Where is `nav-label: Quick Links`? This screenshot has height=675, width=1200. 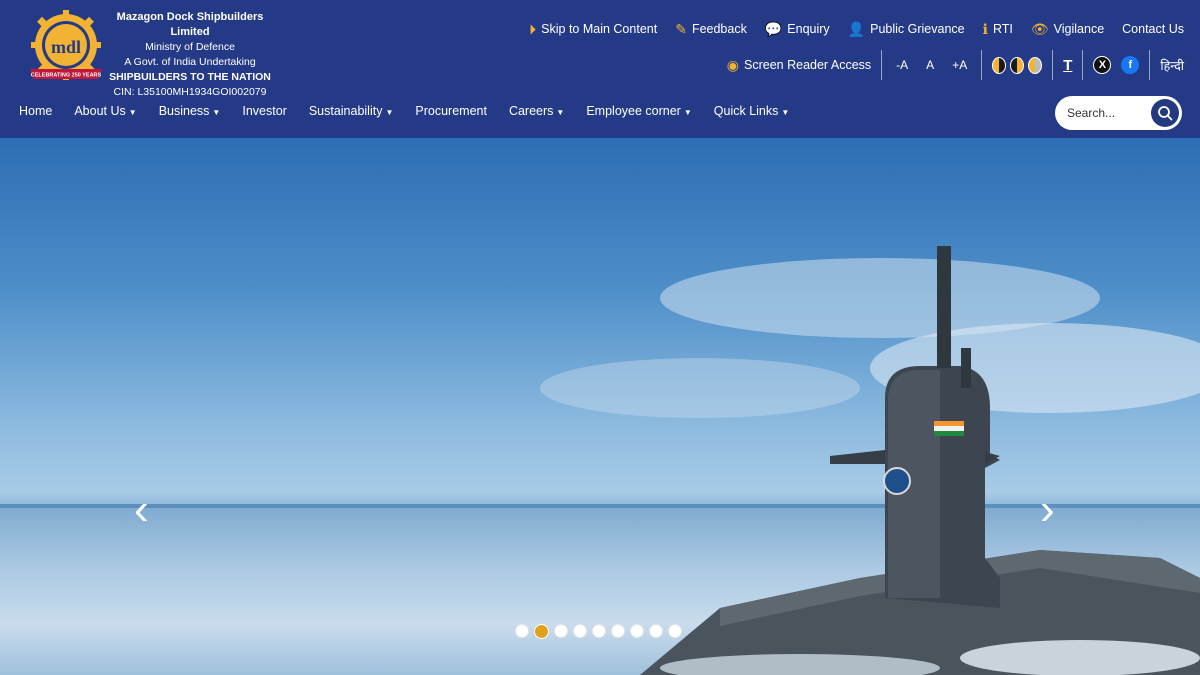
nav-label: Quick Links is located at coordinates (746, 111).